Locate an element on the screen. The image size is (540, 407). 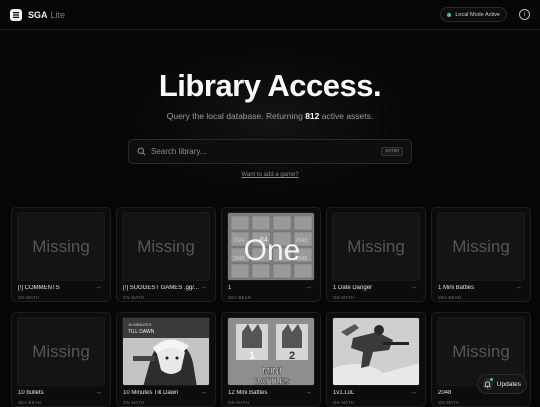
game-title: 1 Date Danger is located at coordinates (353, 288).